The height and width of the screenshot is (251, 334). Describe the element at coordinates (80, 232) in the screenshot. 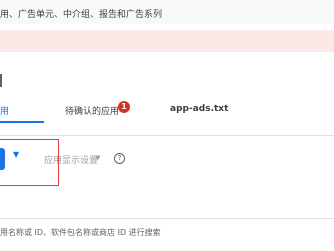

I see `search-input: 用名称或 ID、软件包名称或商店 ID 进行搜索` at that location.